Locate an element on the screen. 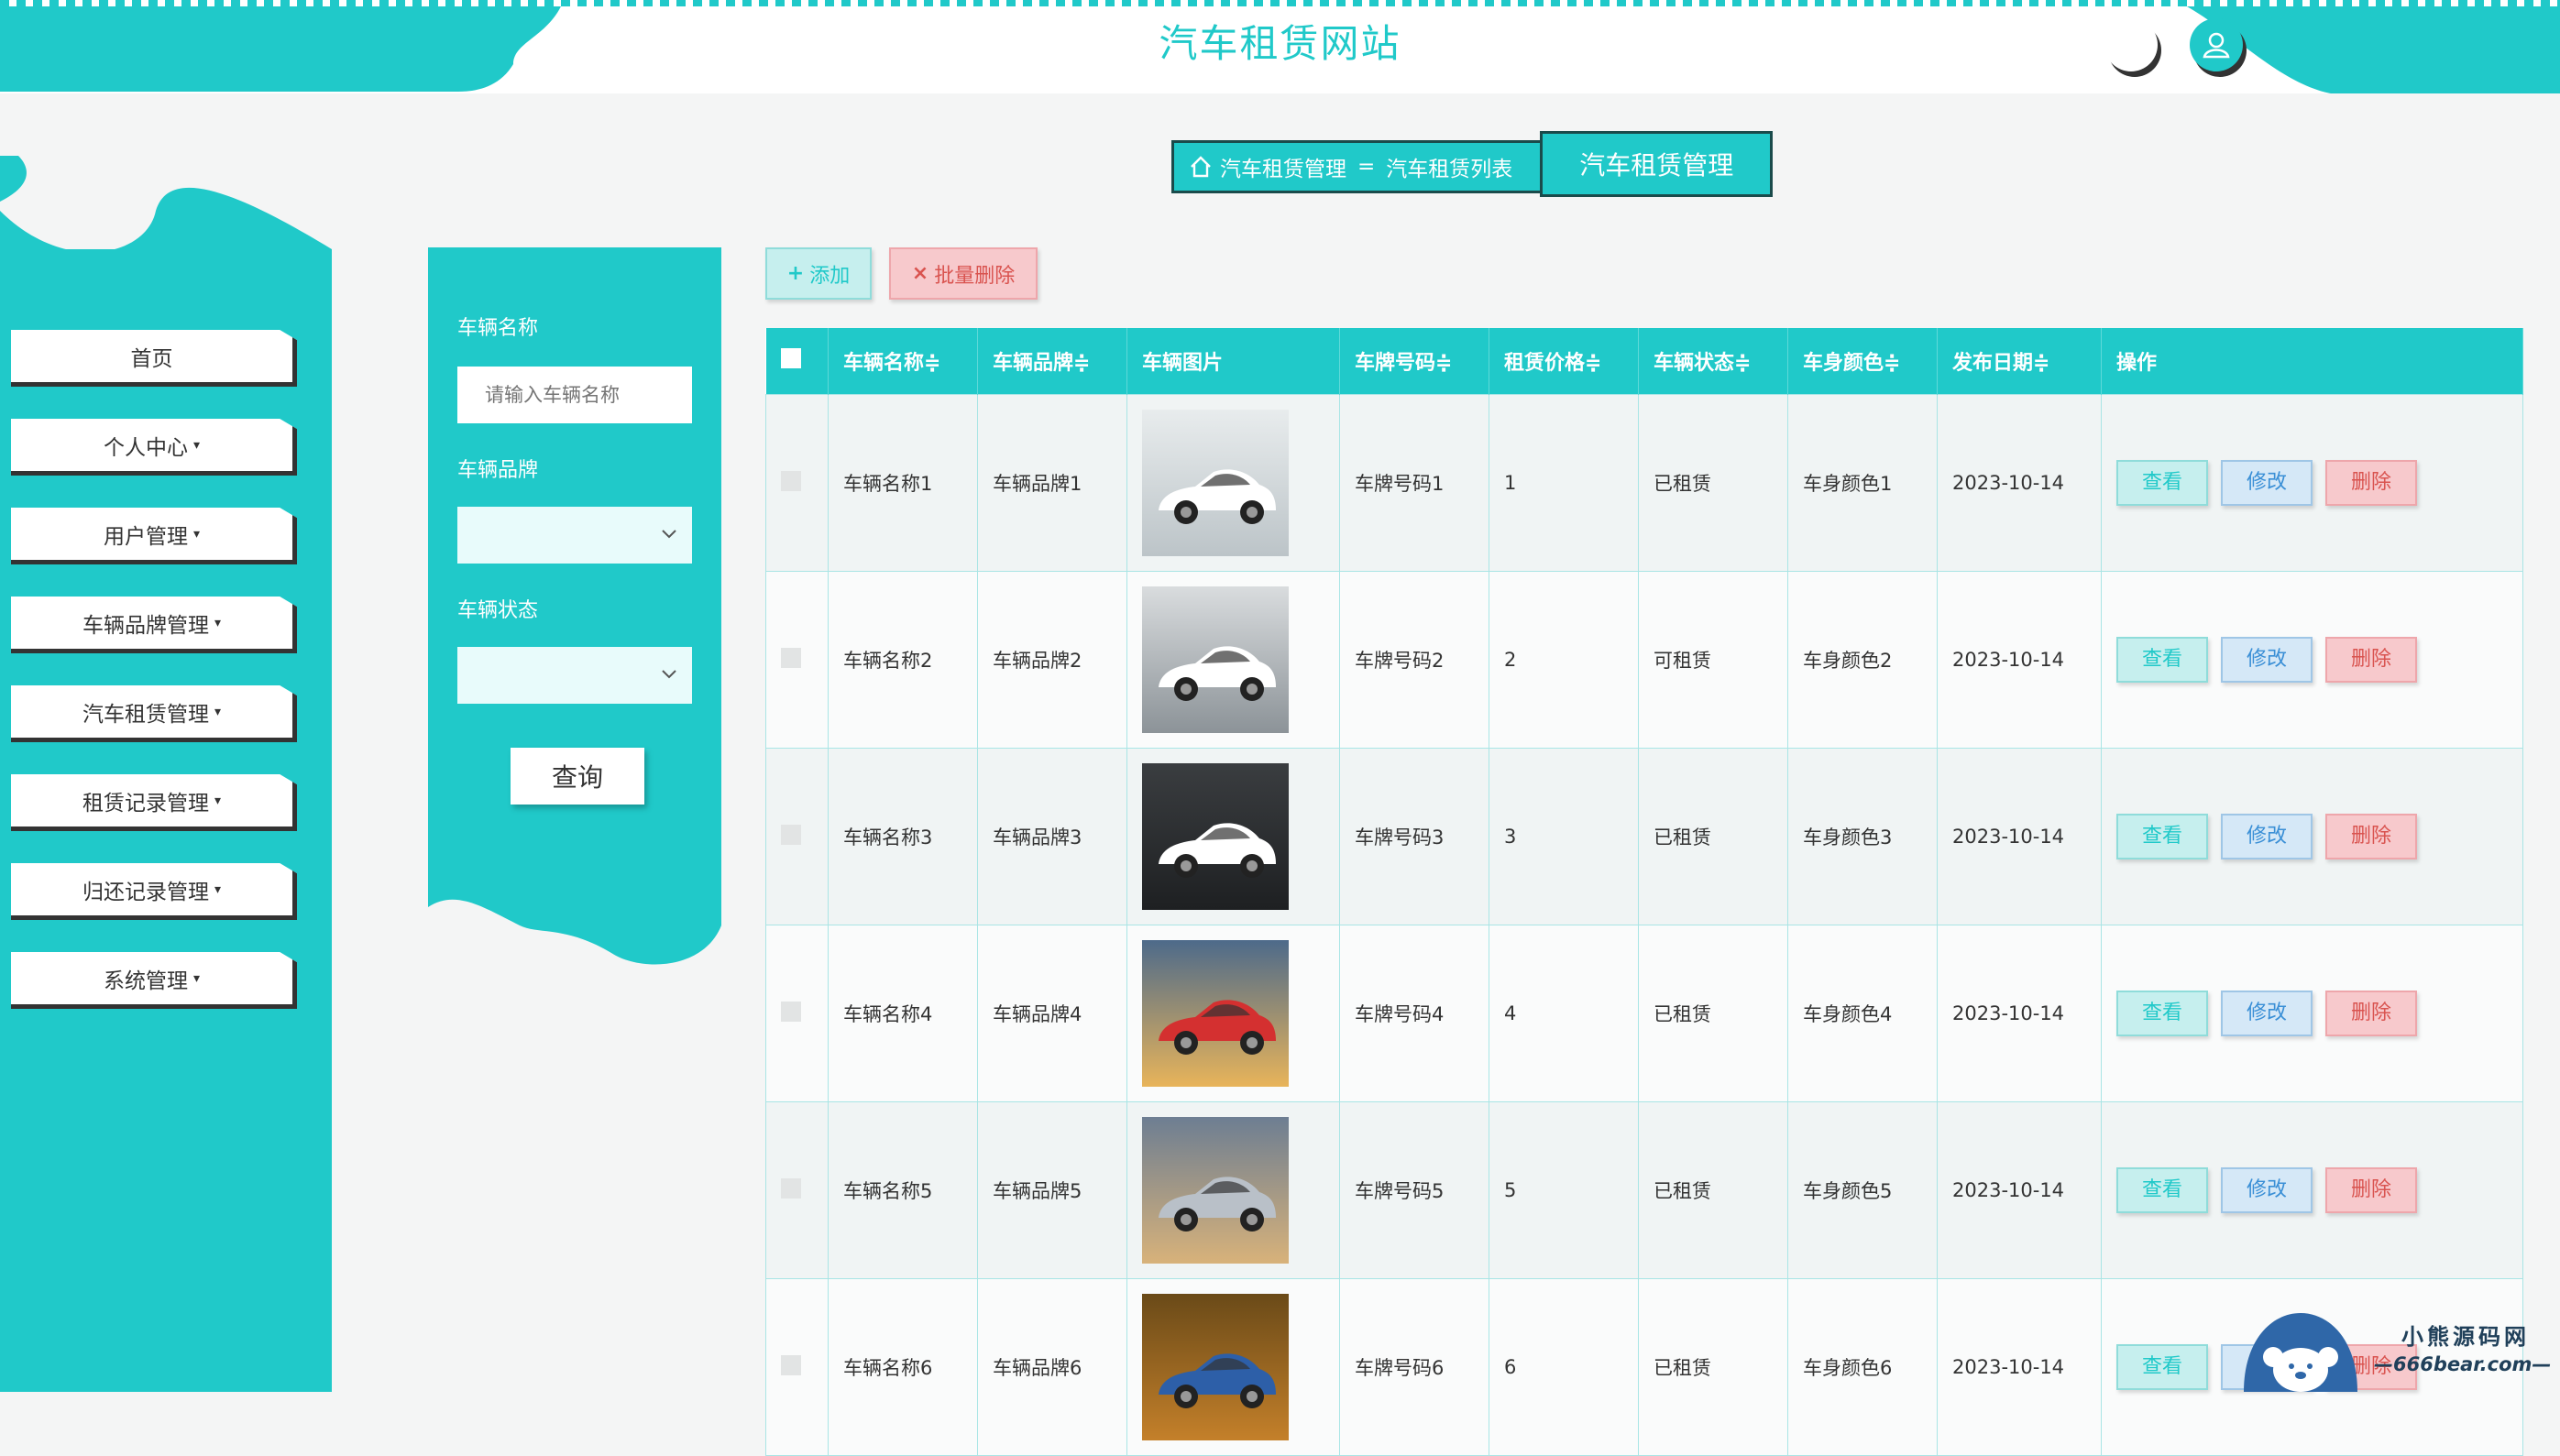 The width and height of the screenshot is (2560, 1456). sidebar-item: 用户管理 ▾ is located at coordinates (154, 536).